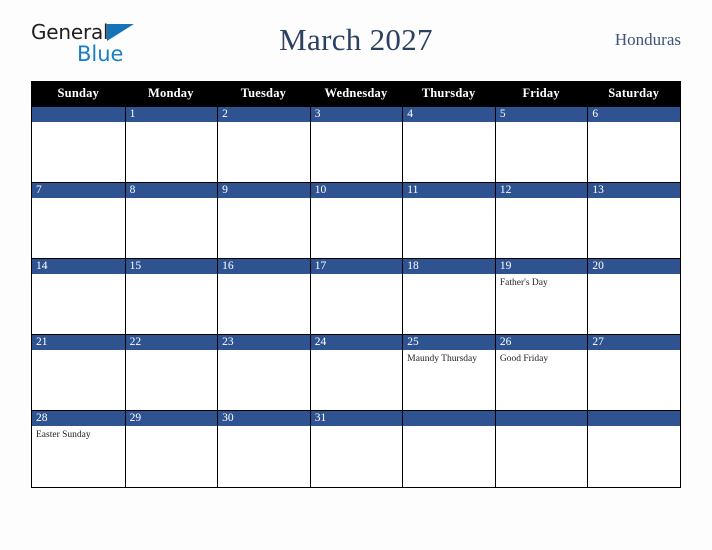  I want to click on calendar-day-cell: 6, so click(633, 145).